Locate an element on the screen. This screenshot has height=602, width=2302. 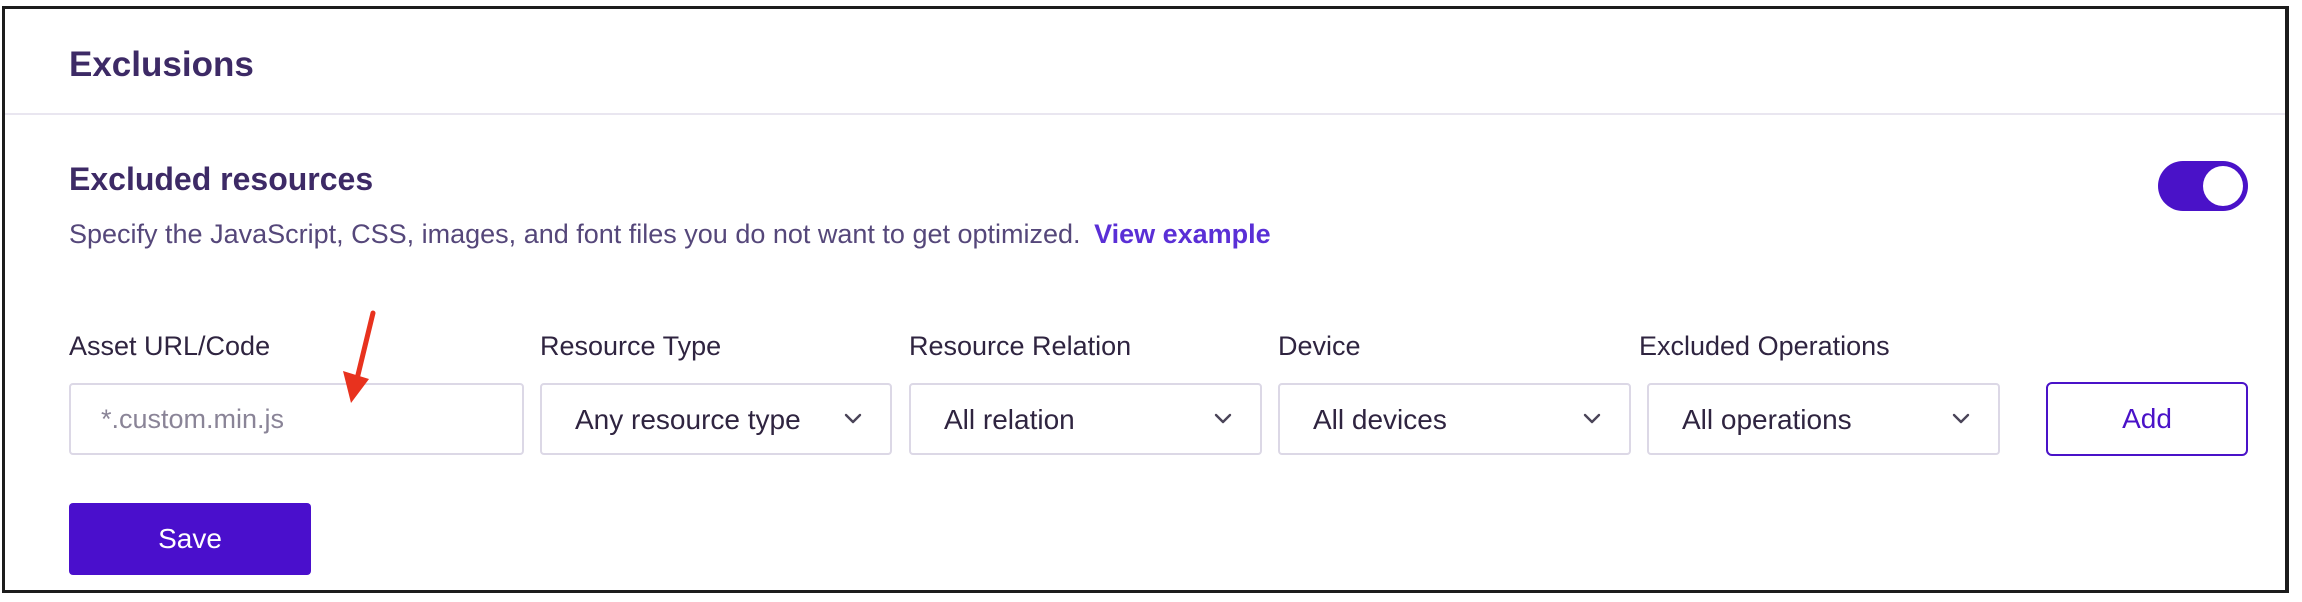
resource-type-label: Resource Type is located at coordinates (631, 346).